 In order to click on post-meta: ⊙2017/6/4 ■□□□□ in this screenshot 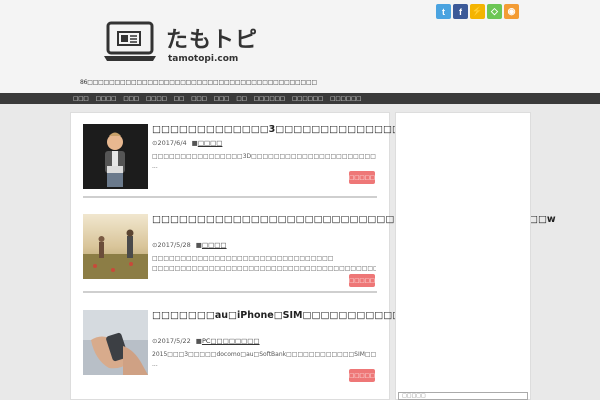, I will do `click(187, 143)`.